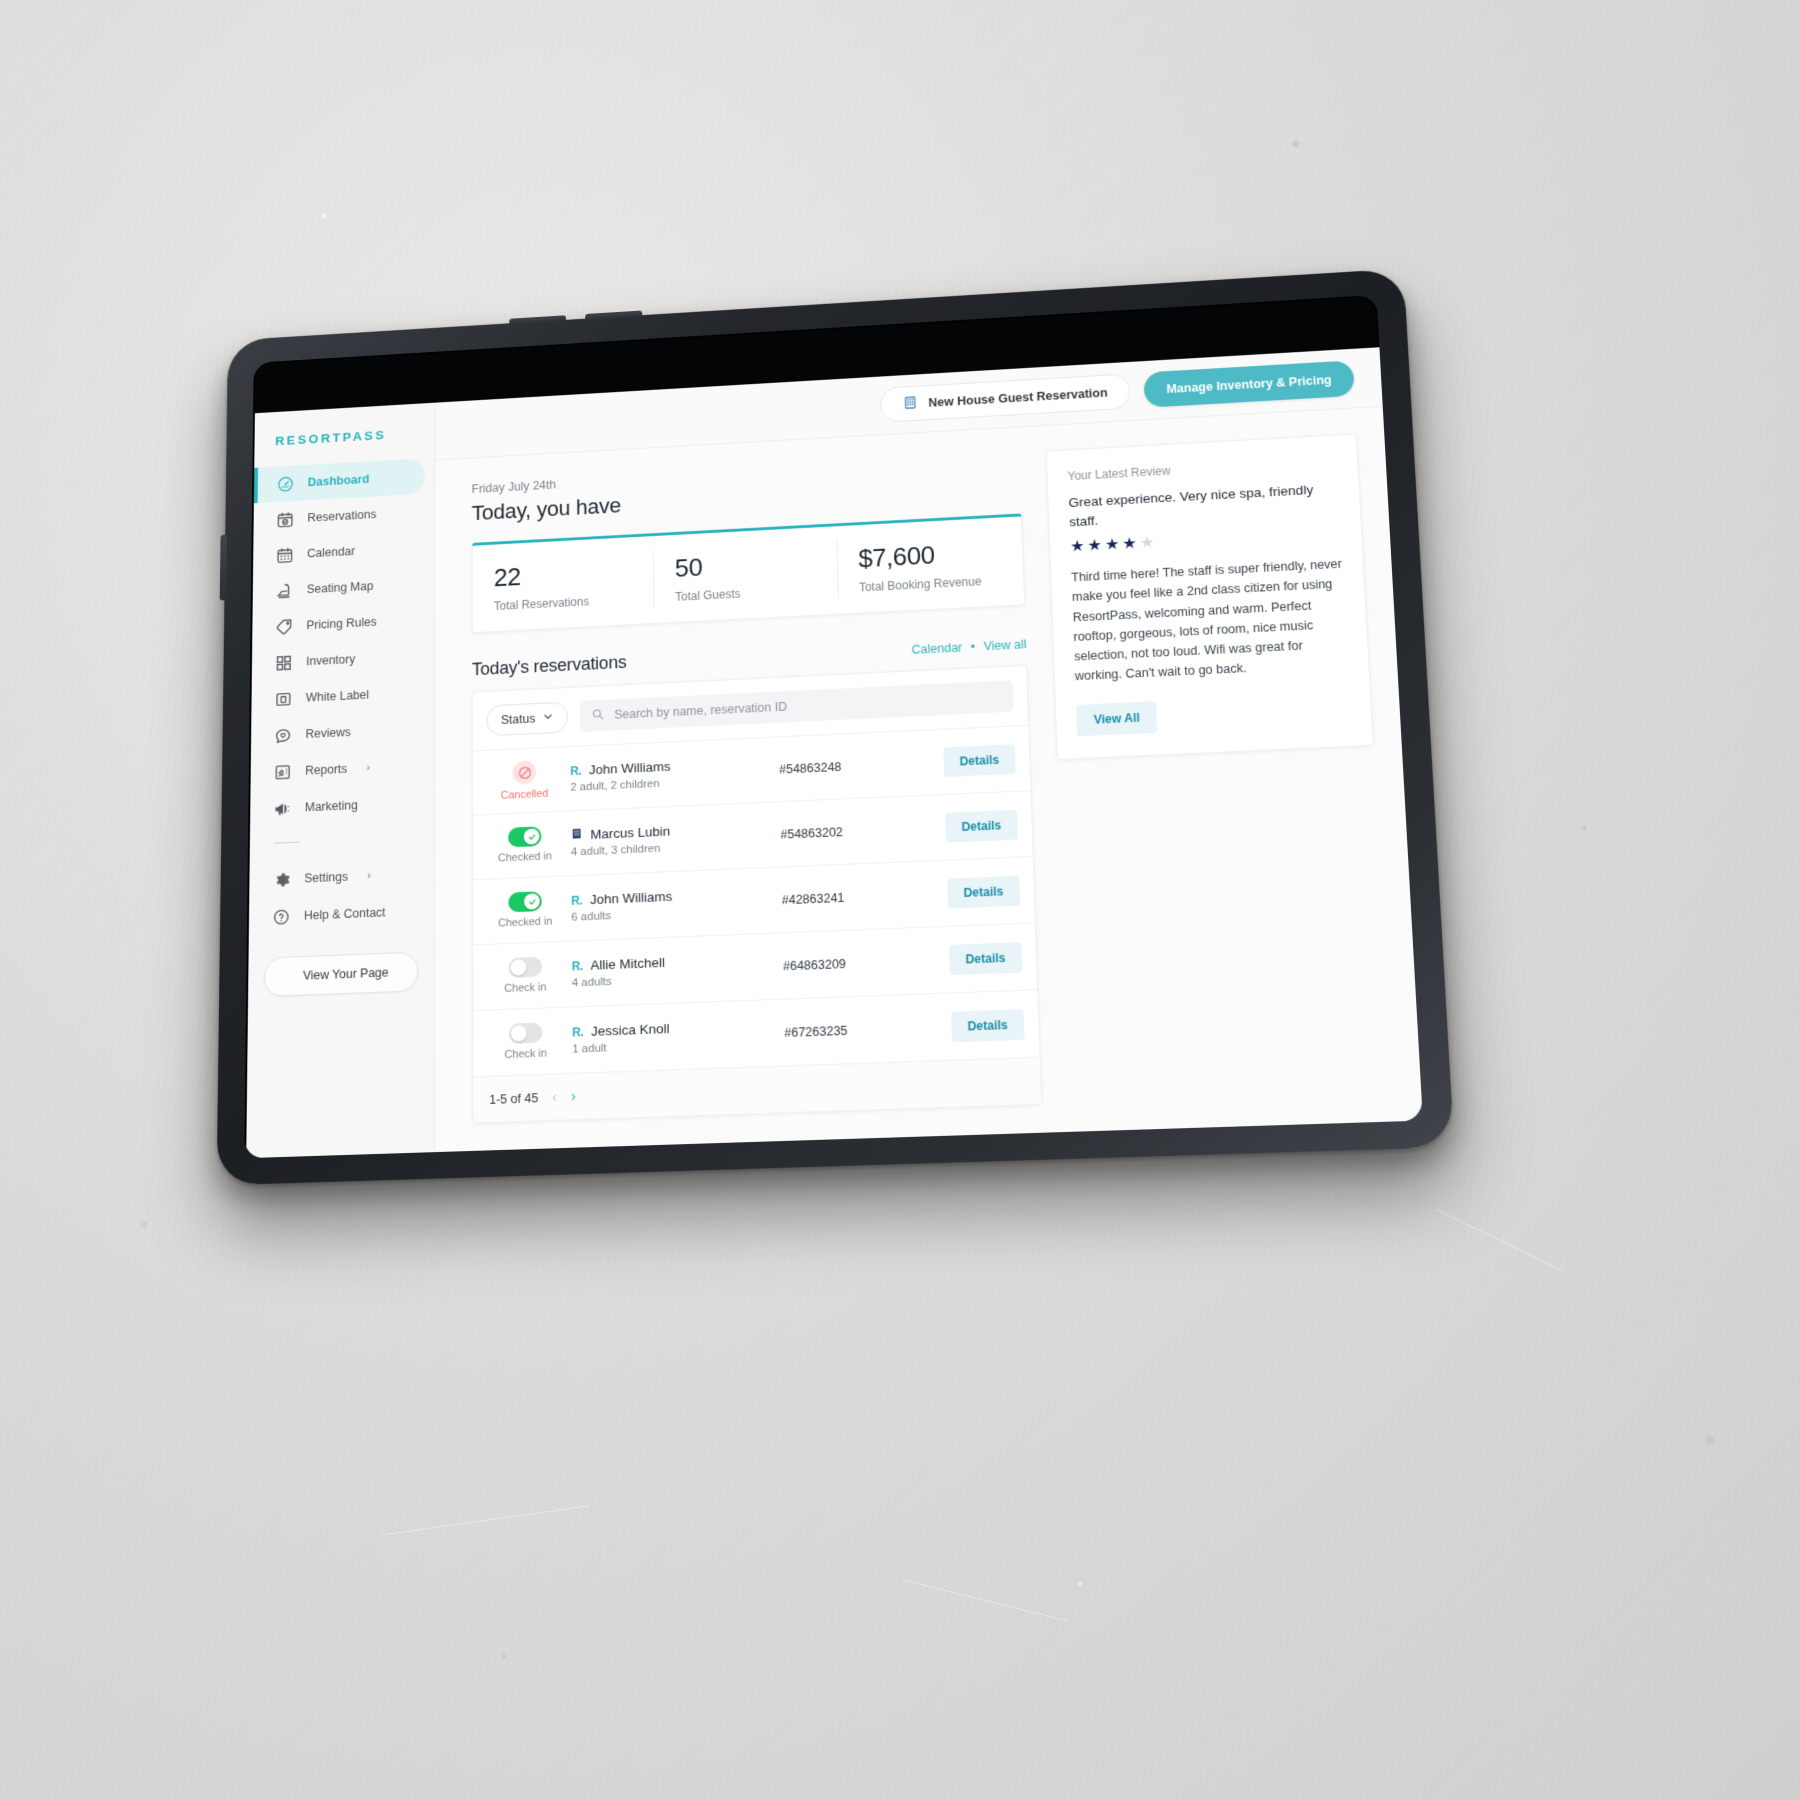 This screenshot has width=1800, height=1800. I want to click on calendar-check-icon, so click(285, 519).